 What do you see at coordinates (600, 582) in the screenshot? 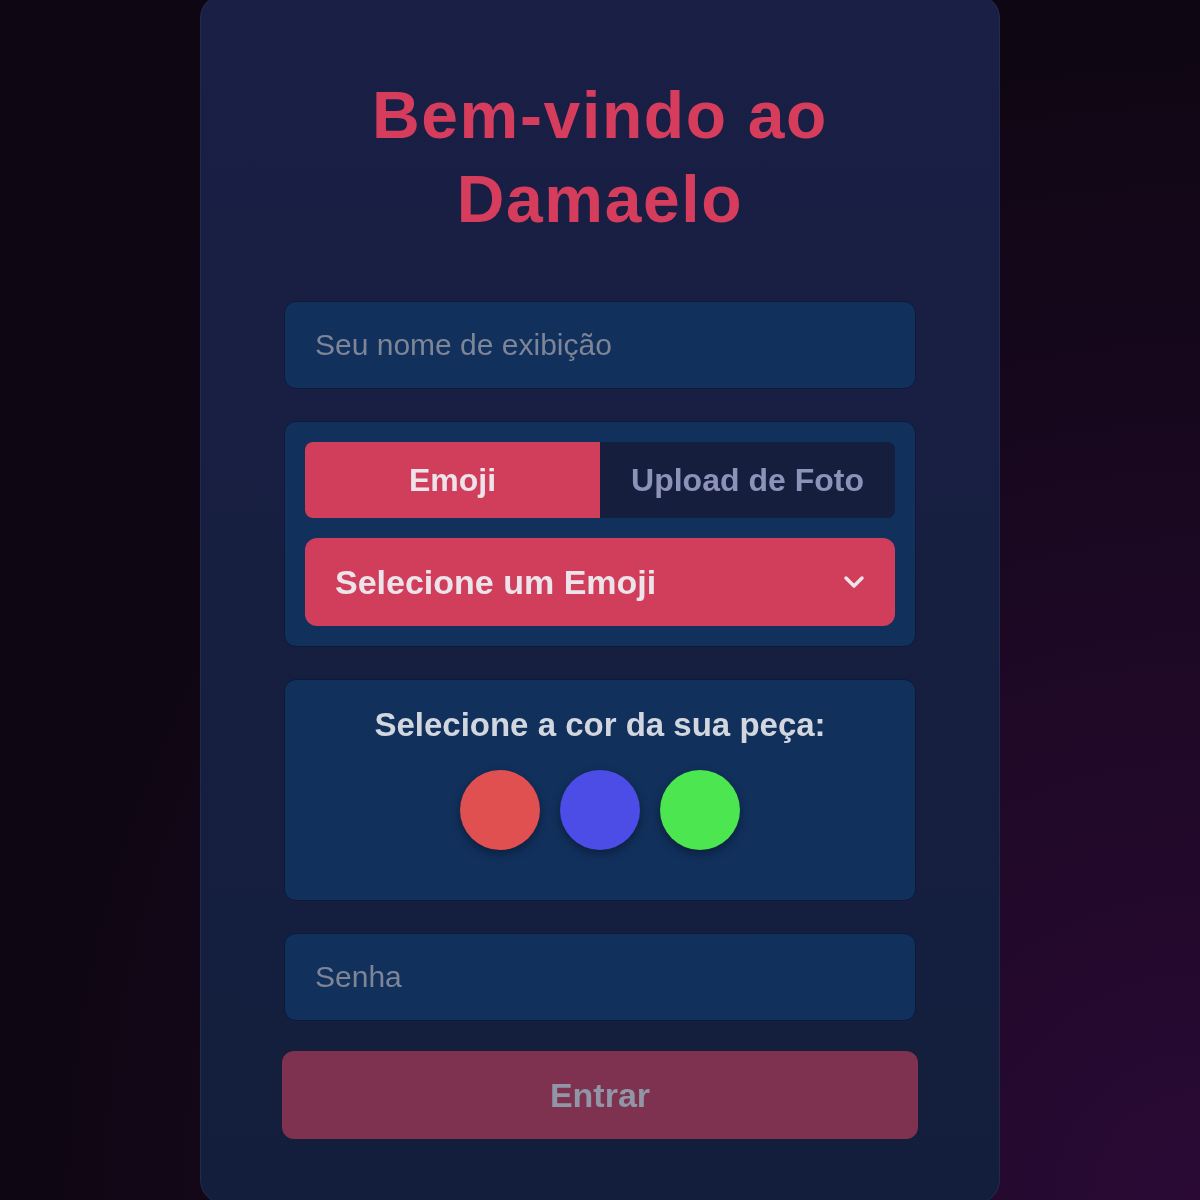
I see `emoji-select: Selecione um Emoji` at bounding box center [600, 582].